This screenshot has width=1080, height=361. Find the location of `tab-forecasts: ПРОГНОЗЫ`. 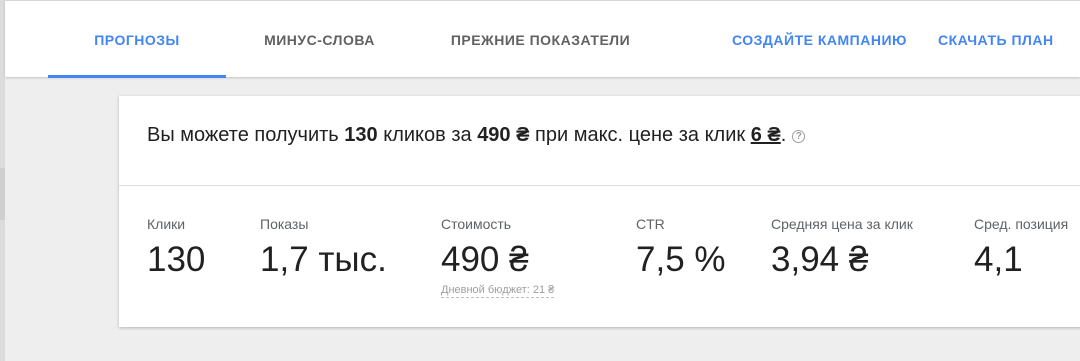

tab-forecasts: ПРОГНОЗЫ is located at coordinates (137, 39).